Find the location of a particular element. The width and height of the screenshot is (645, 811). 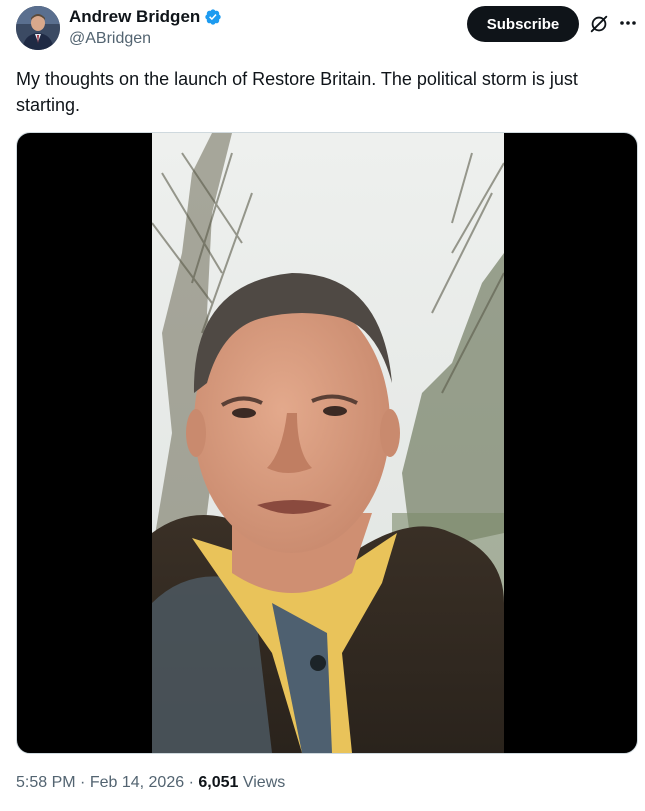

subscribe-button: Subscribe is located at coordinates (523, 24).